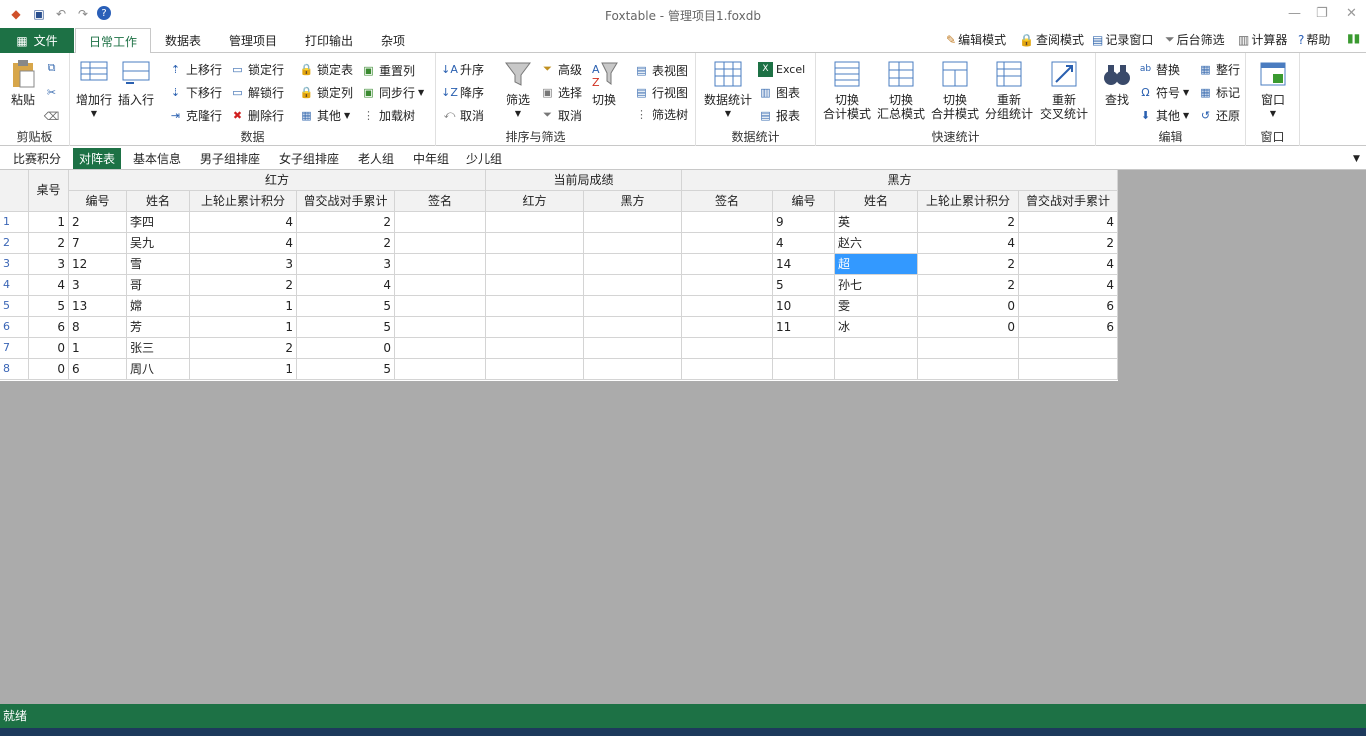 This screenshot has height=736, width=1366. Describe the element at coordinates (158, 348) in the screenshot. I see `table-cell: 张三` at that location.